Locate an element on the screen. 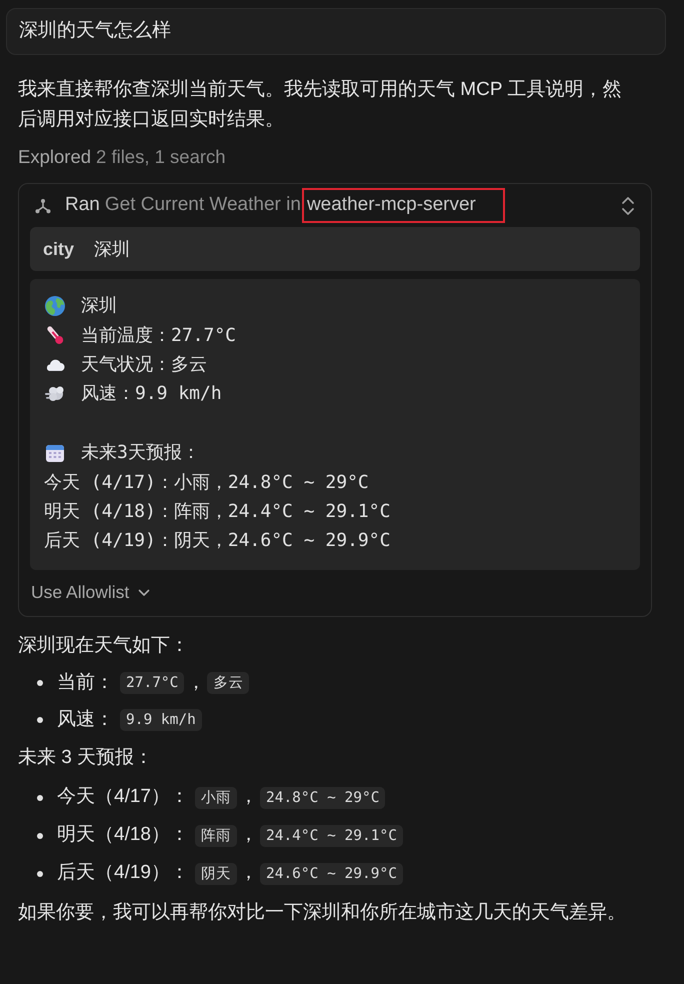 The width and height of the screenshot is (684, 984). user-message: 深圳的天气怎么样 is located at coordinates (336, 31).